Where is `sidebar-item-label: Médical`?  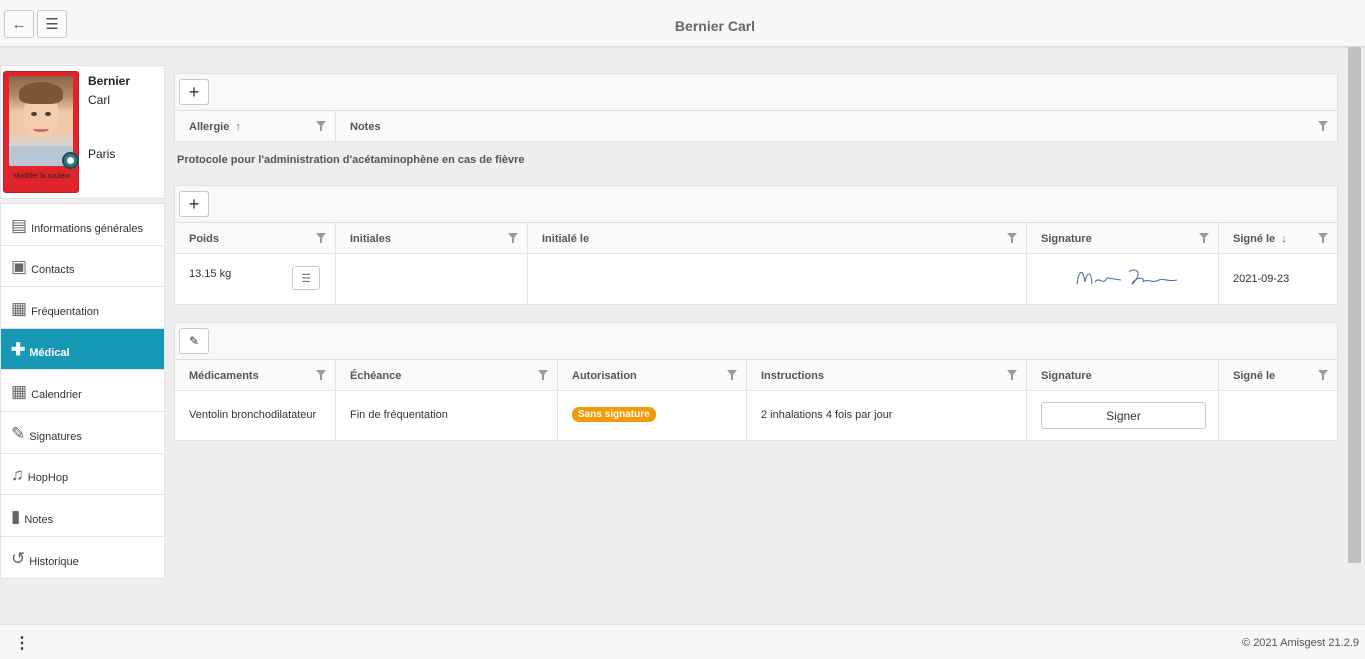
sidebar-item-label: Médical is located at coordinates (49, 353).